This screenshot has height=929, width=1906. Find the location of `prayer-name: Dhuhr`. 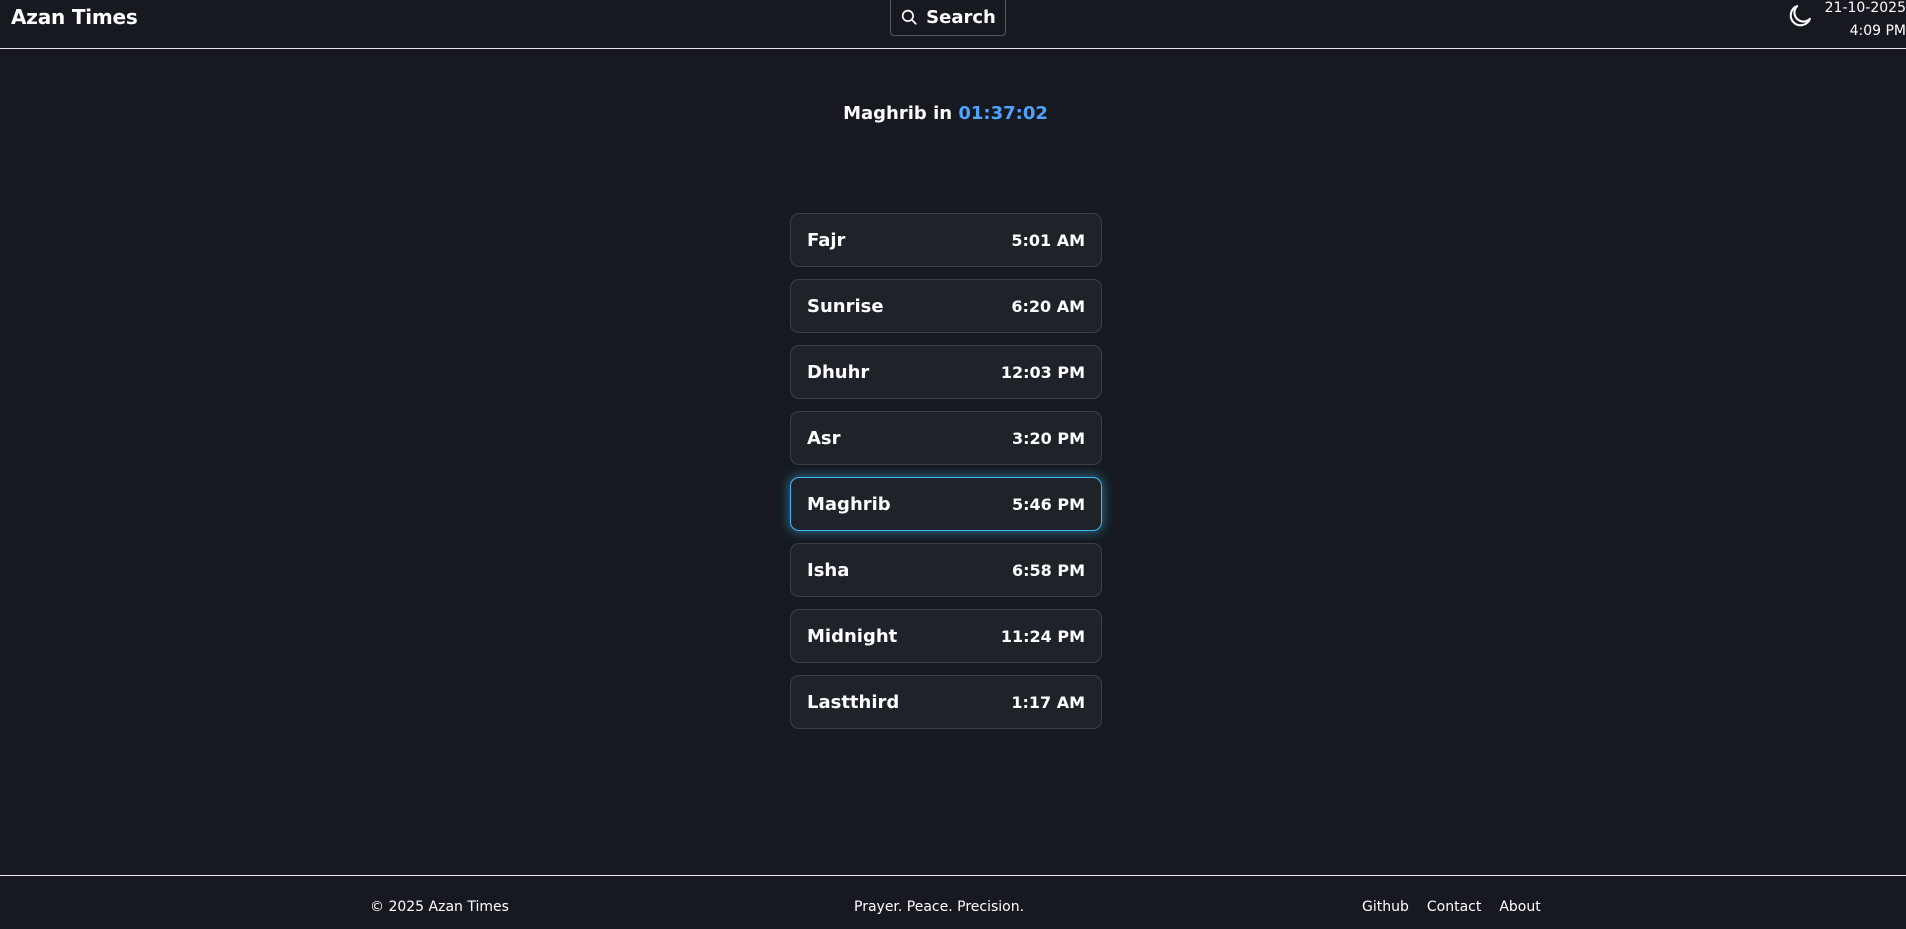

prayer-name: Dhuhr is located at coordinates (838, 372).